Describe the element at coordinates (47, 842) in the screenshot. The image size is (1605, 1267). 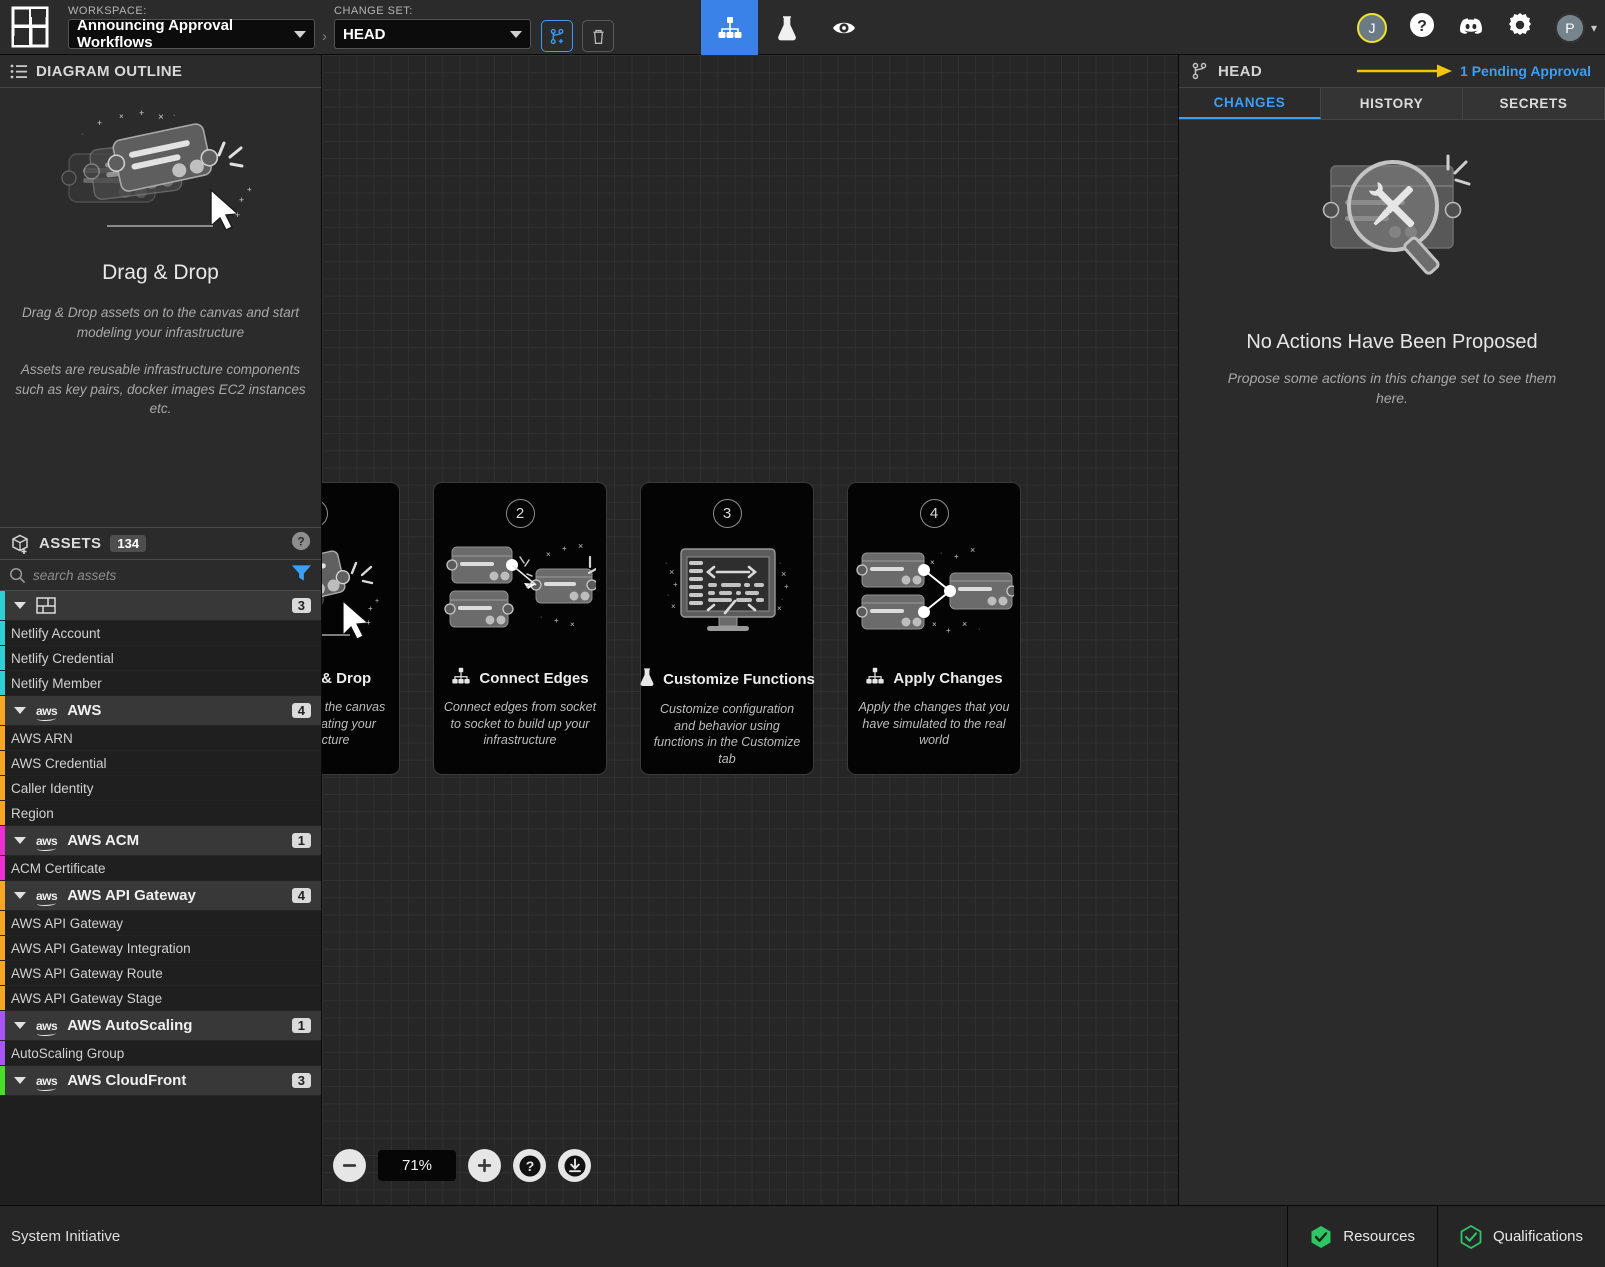
I see `aws-icon: aws` at that location.